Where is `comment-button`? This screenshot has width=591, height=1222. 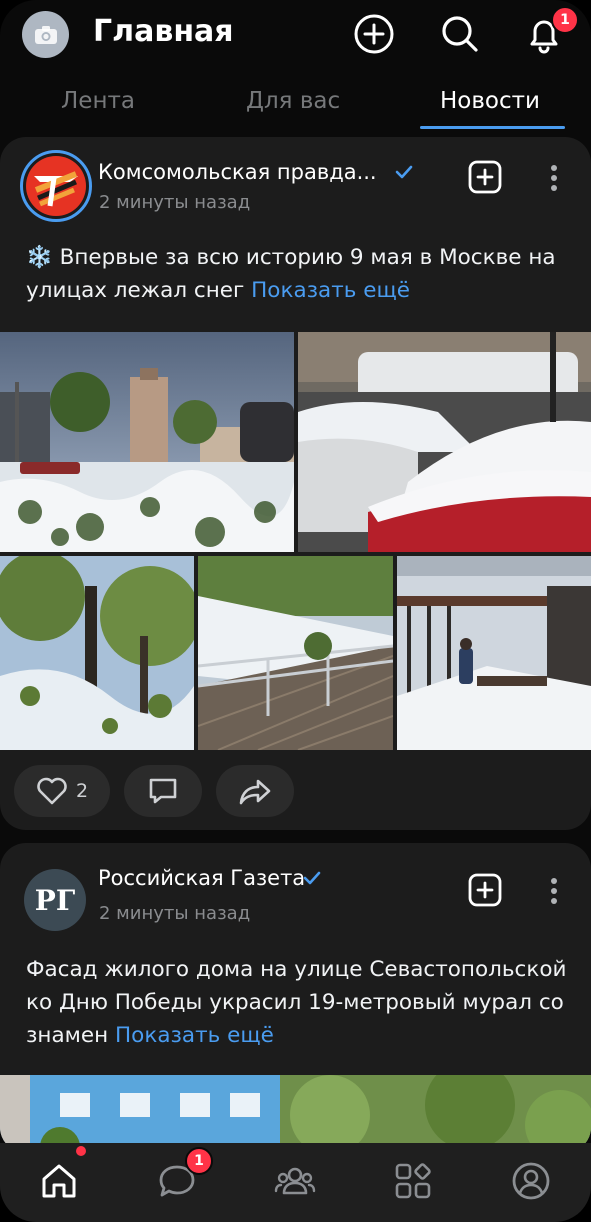
comment-button is located at coordinates (163, 791).